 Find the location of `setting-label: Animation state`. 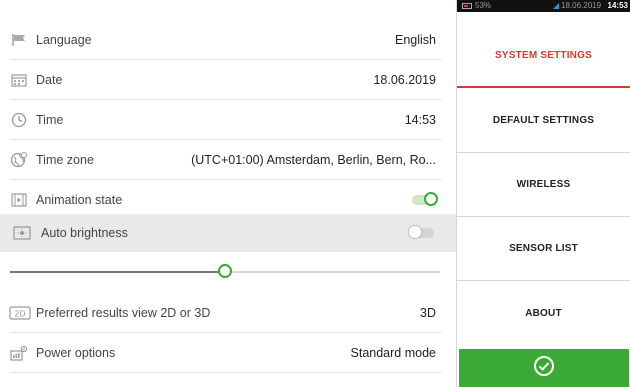

setting-label: Animation state is located at coordinates (79, 200).